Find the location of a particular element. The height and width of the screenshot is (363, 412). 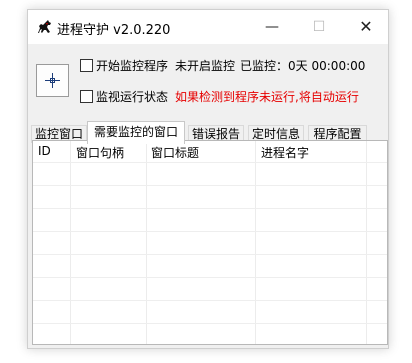

crosshair-icon is located at coordinates (52, 80).